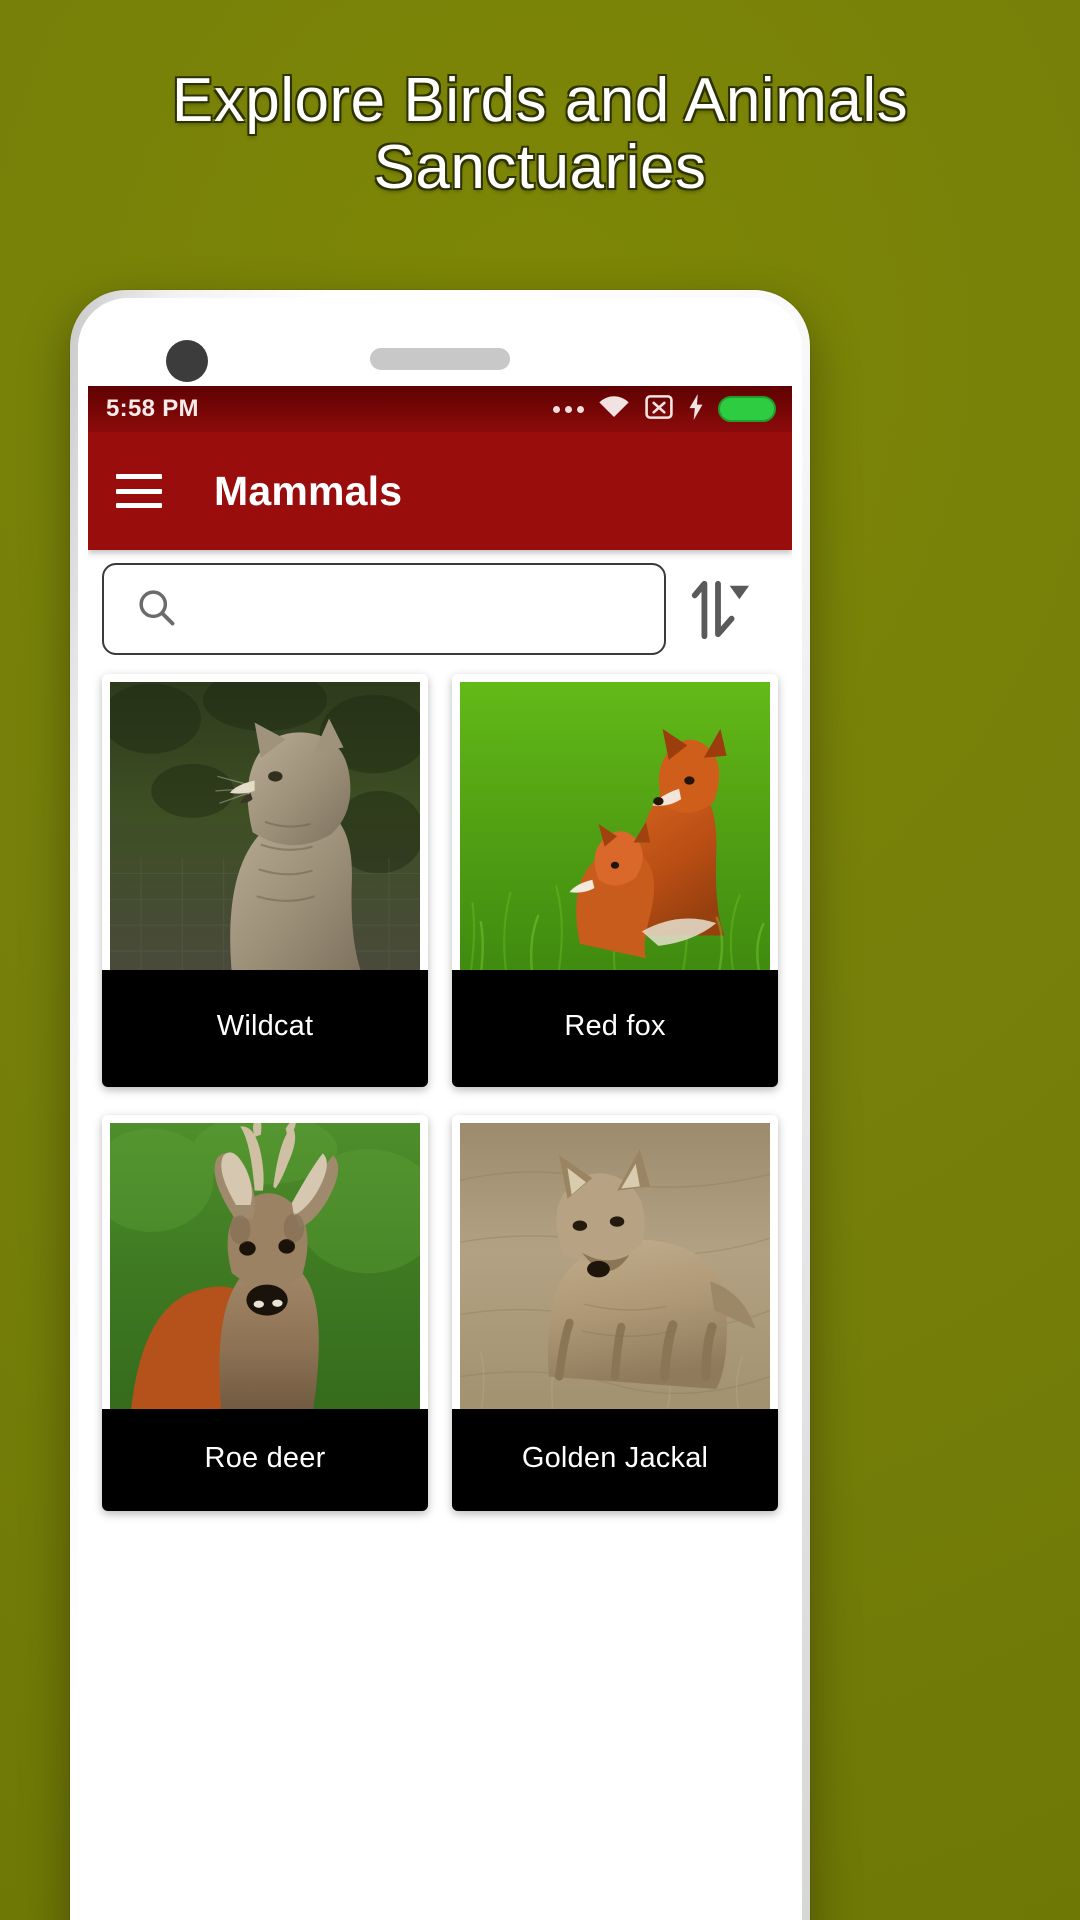  I want to click on sort-arrow-icon, so click(718, 609).